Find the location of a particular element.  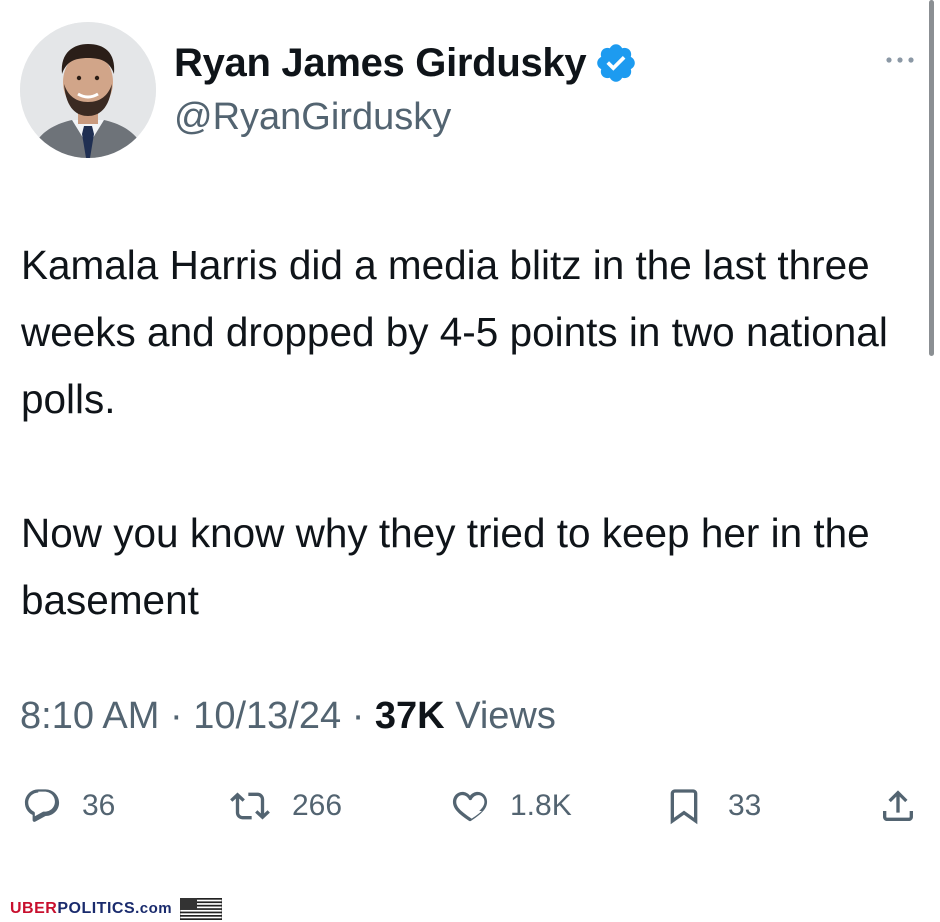

avatar-image is located at coordinates (88, 90).